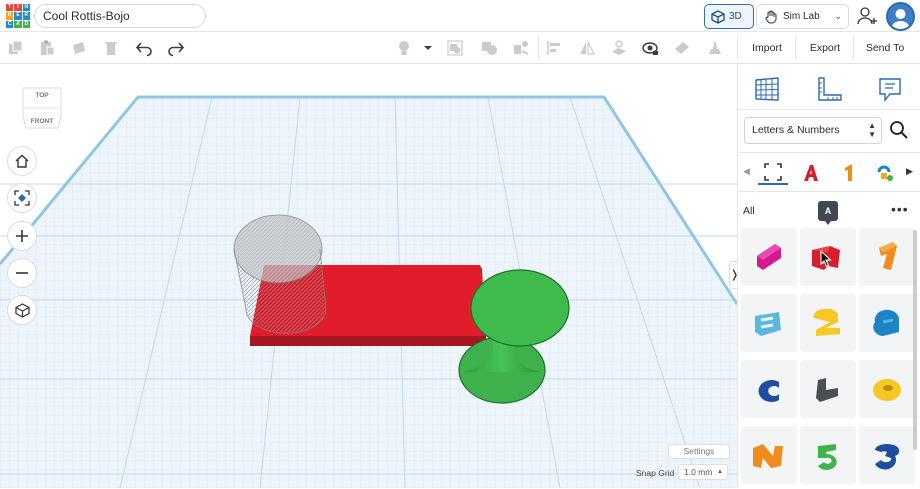 Image resolution: width=920 pixels, height=489 pixels. Describe the element at coordinates (909, 171) in the screenshot. I see `scroll-right-icon: ▶` at that location.